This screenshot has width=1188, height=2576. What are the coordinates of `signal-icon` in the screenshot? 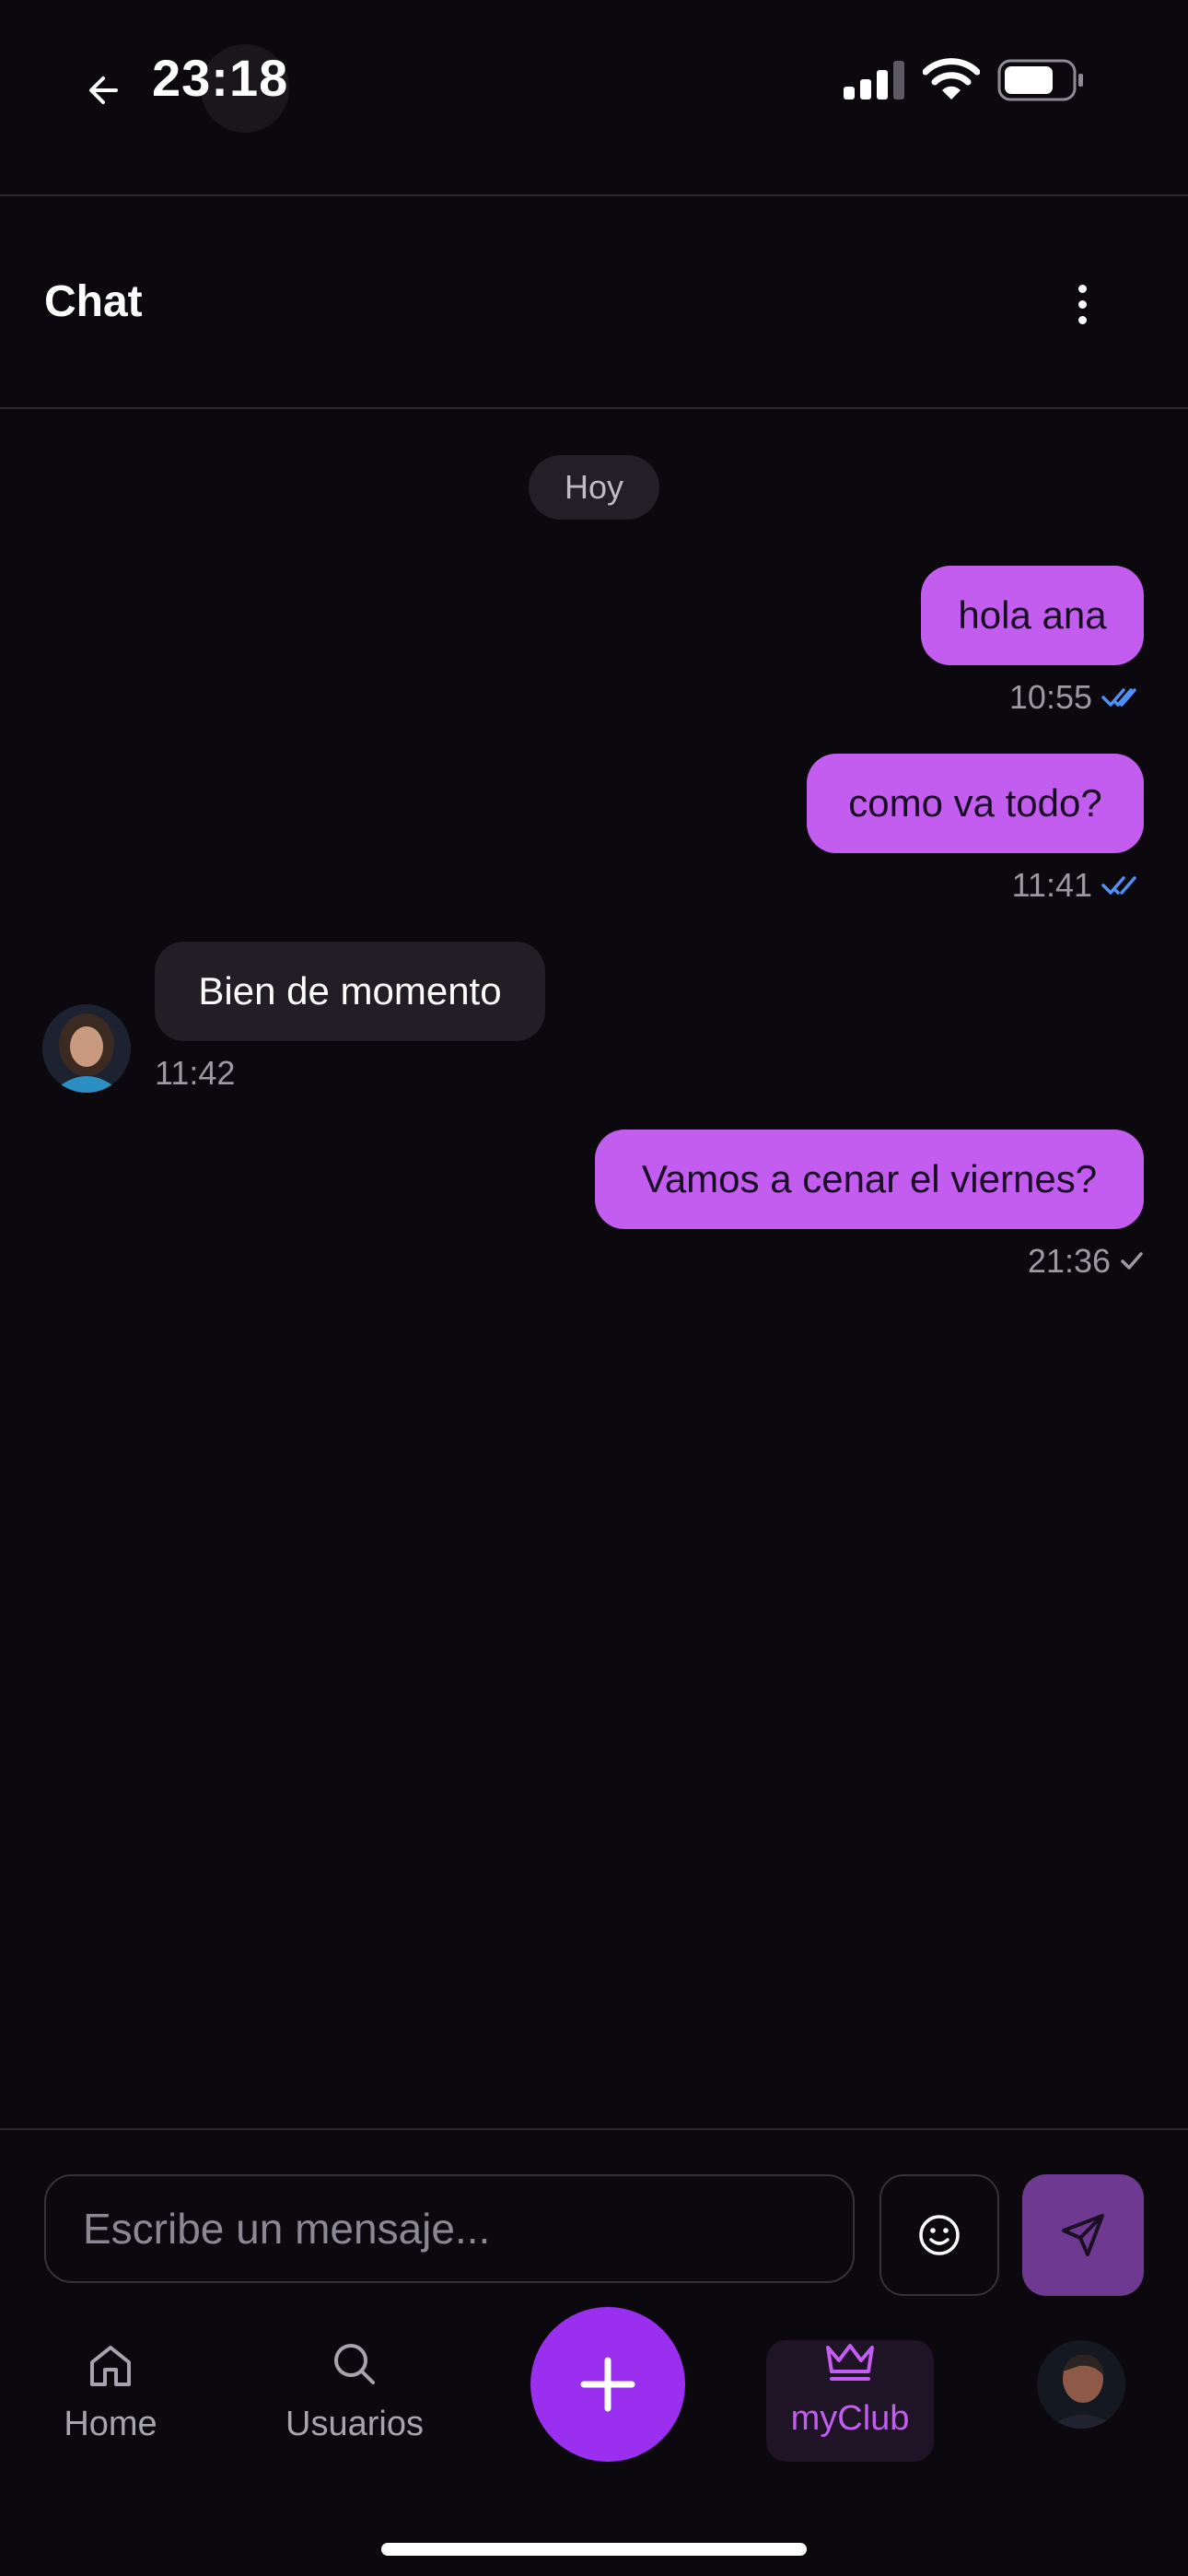 It's located at (874, 80).